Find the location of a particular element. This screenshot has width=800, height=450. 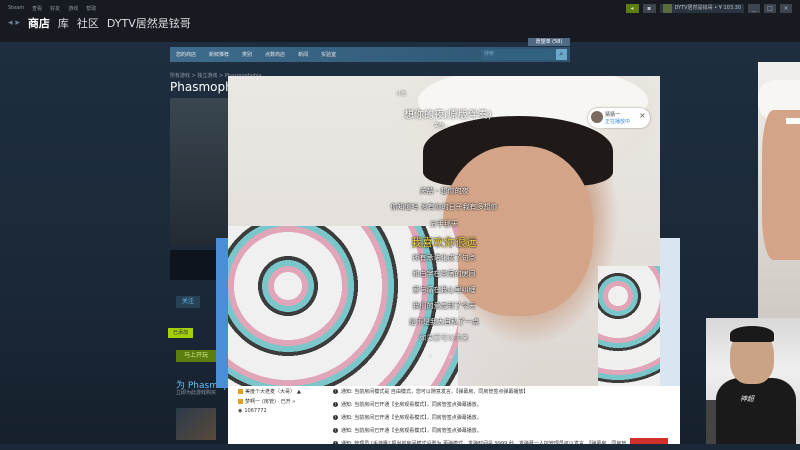

notice-text: 通知: 当前房间模式是 自由模式，您可以随意发言。【弹幕房、同房管签点弹幕播放】 is located at coordinates (435, 392).